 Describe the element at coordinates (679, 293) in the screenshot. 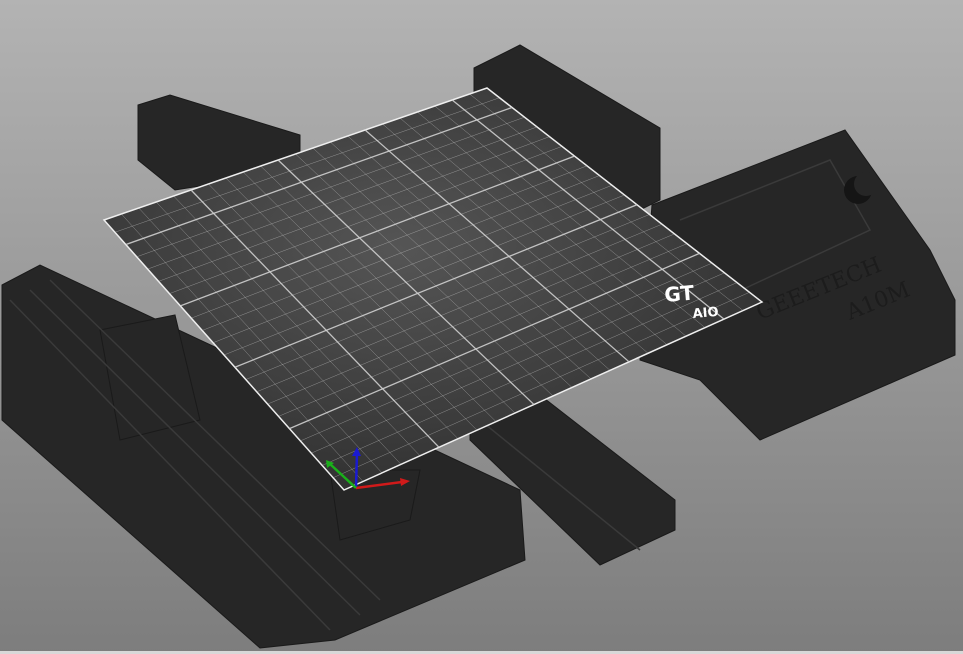

I see `svg-text: GT` at that location.